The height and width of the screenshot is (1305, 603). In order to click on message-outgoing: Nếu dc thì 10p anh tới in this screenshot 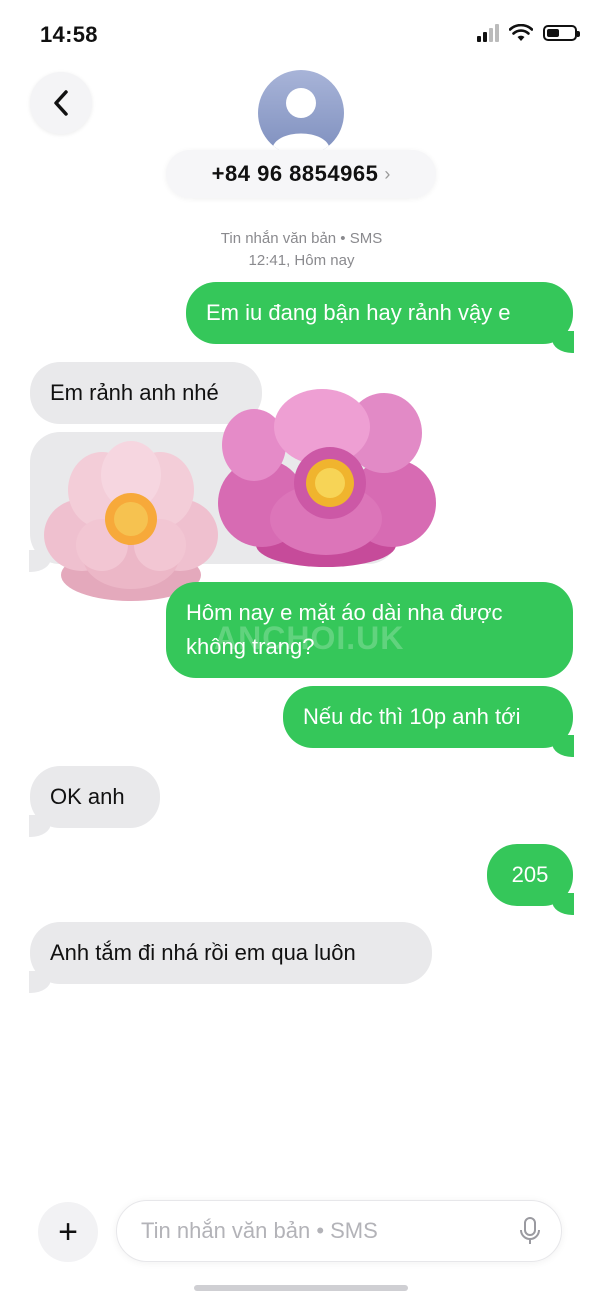, I will do `click(428, 717)`.